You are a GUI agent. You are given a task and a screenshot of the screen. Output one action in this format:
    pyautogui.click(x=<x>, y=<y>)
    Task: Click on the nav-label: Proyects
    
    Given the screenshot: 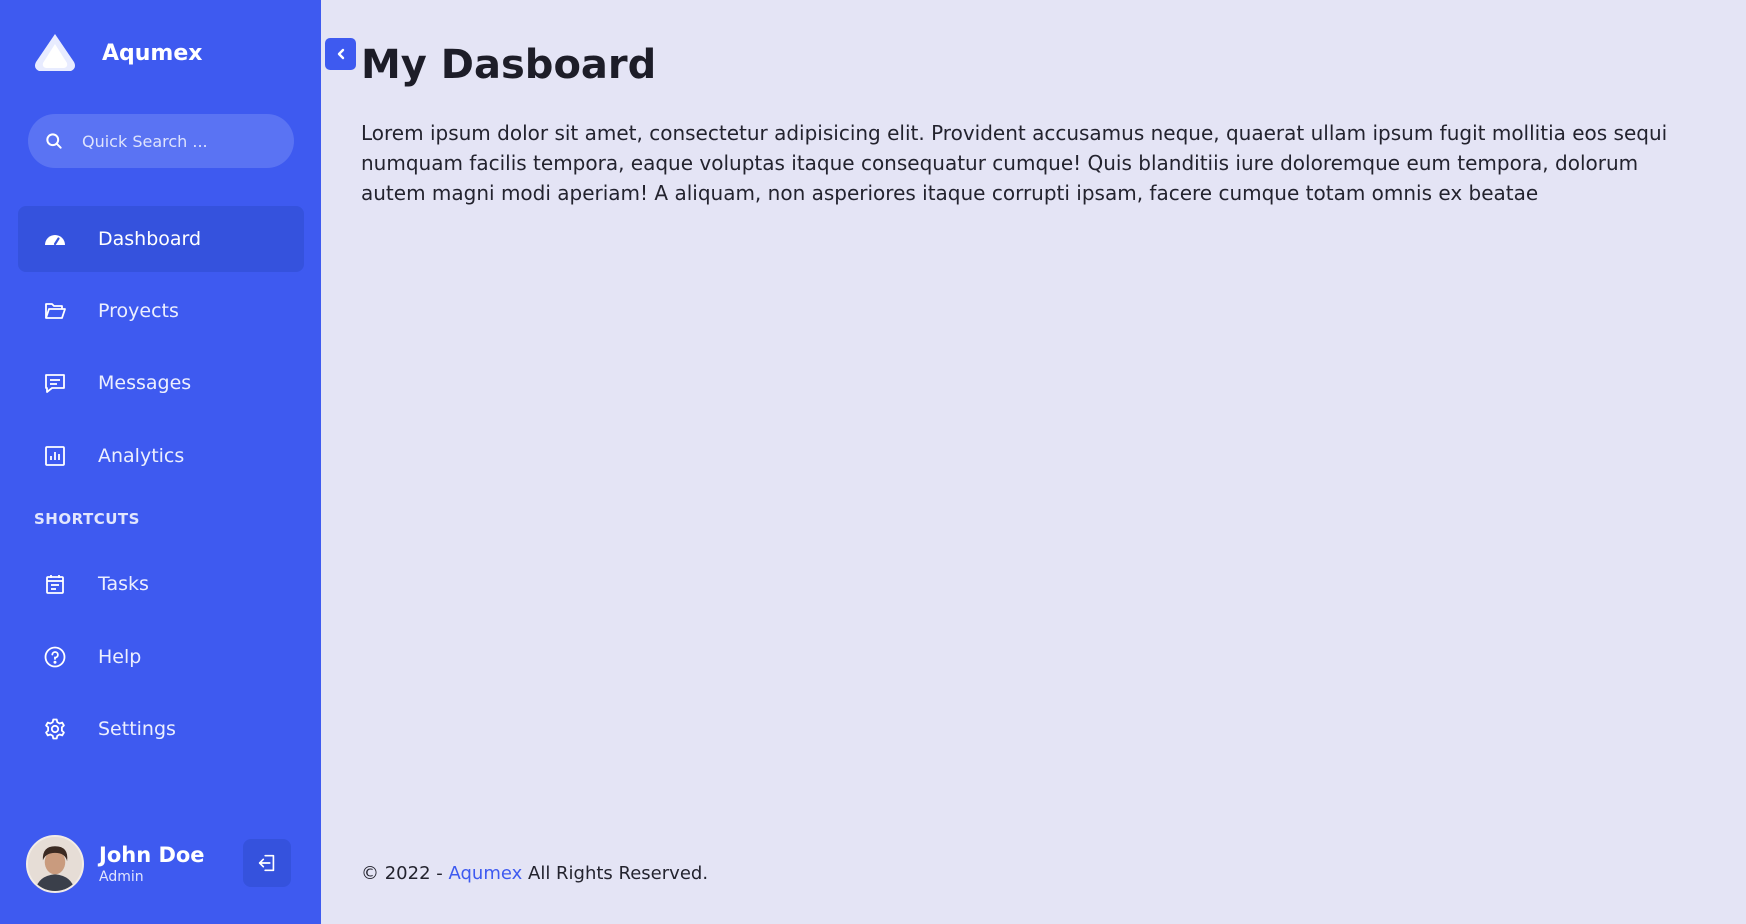 What is the action you would take?
    pyautogui.click(x=138, y=311)
    